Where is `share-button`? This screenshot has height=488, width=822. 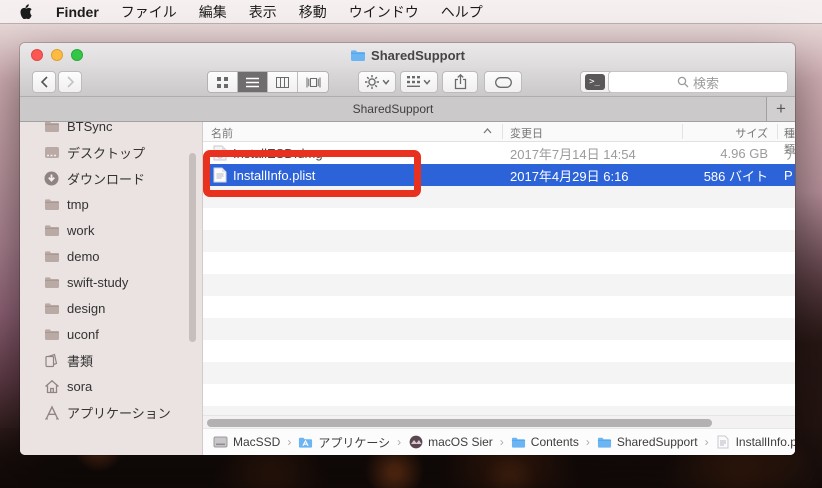
share-button is located at coordinates (460, 82).